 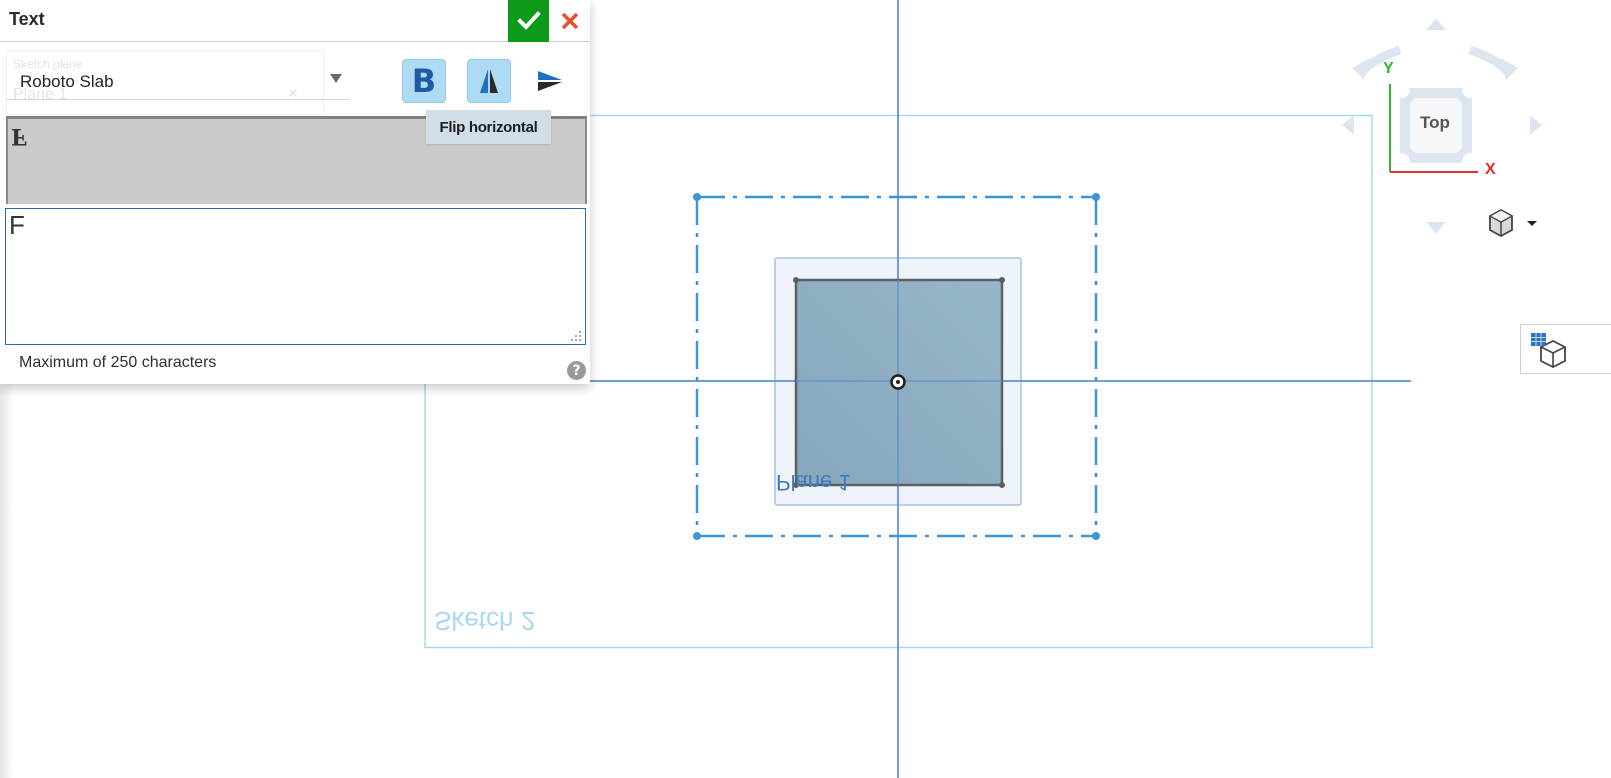 I want to click on view-mode-dropdown, so click(x=1514, y=223).